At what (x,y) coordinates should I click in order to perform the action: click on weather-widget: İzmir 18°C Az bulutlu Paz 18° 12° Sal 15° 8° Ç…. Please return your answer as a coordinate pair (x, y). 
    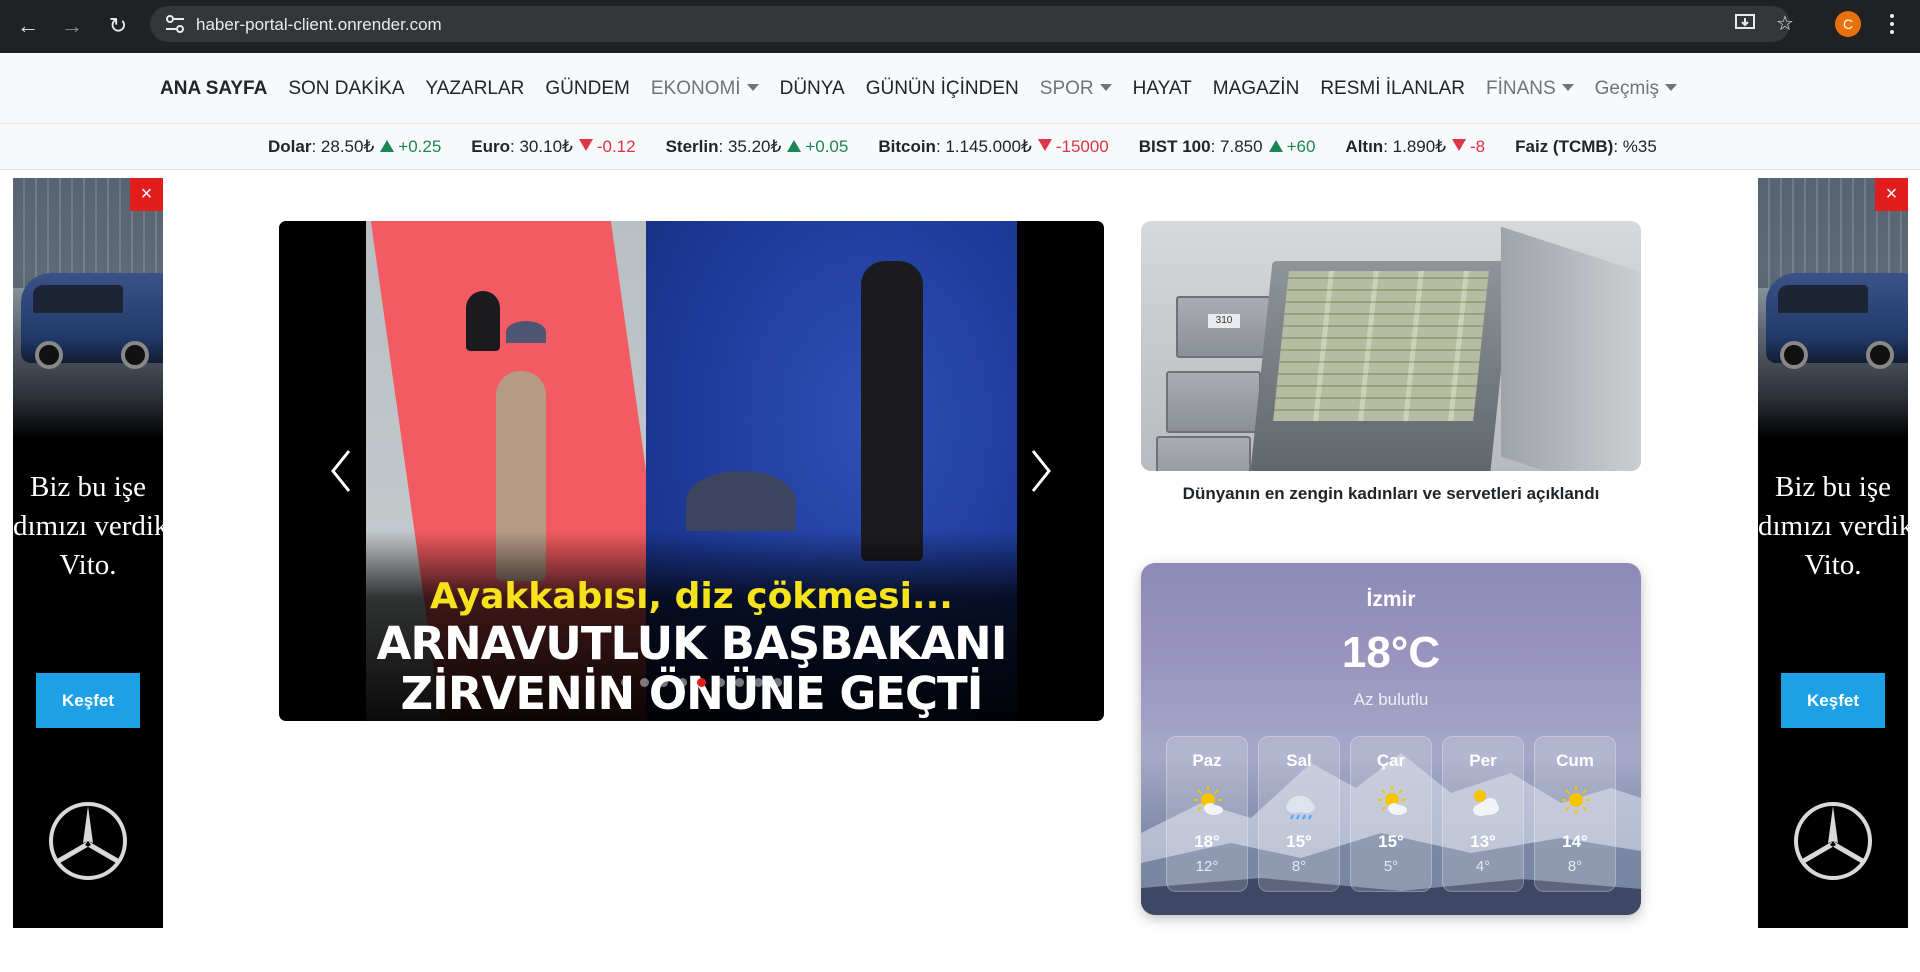
    Looking at the image, I should click on (1391, 739).